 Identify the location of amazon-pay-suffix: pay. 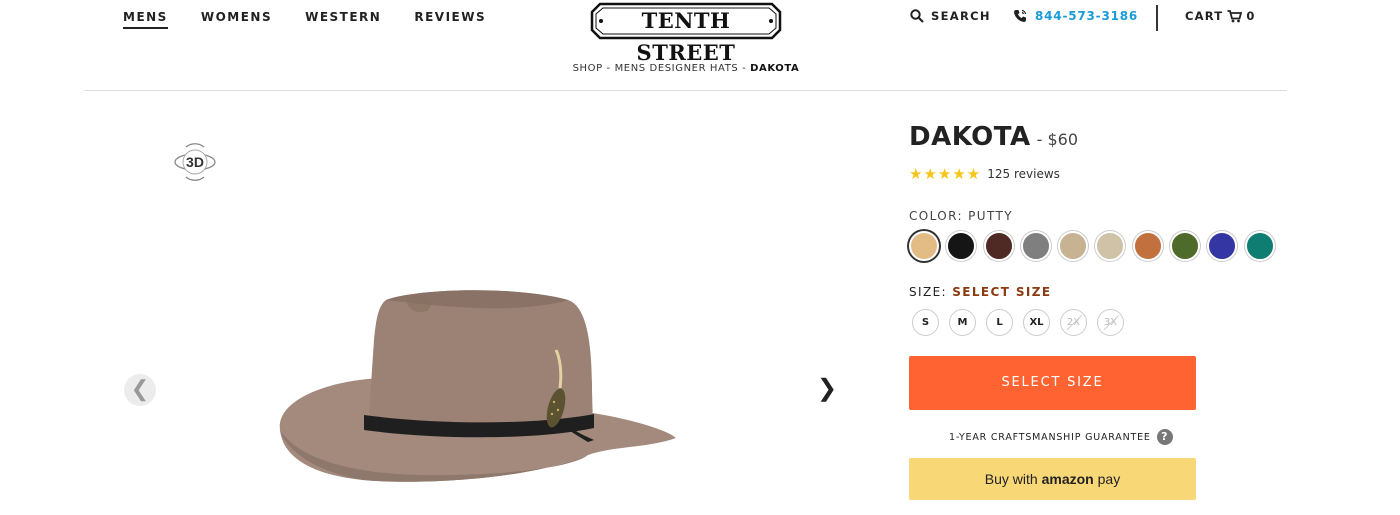
(1109, 479).